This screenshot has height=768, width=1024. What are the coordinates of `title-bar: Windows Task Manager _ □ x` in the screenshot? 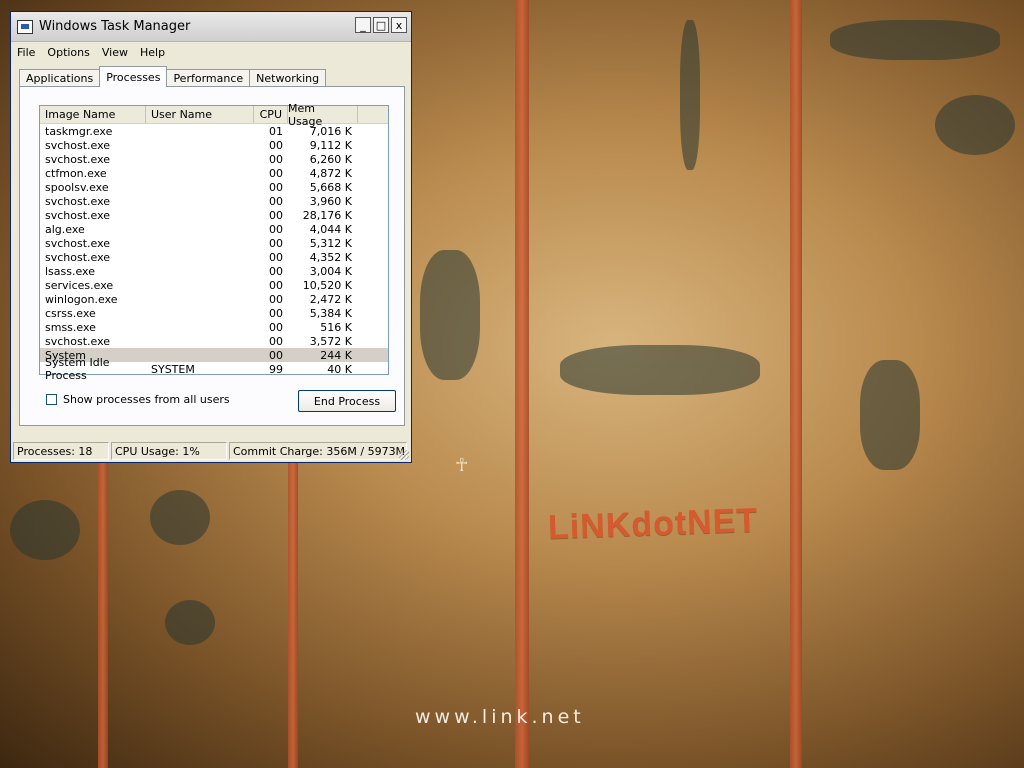 It's located at (211, 27).